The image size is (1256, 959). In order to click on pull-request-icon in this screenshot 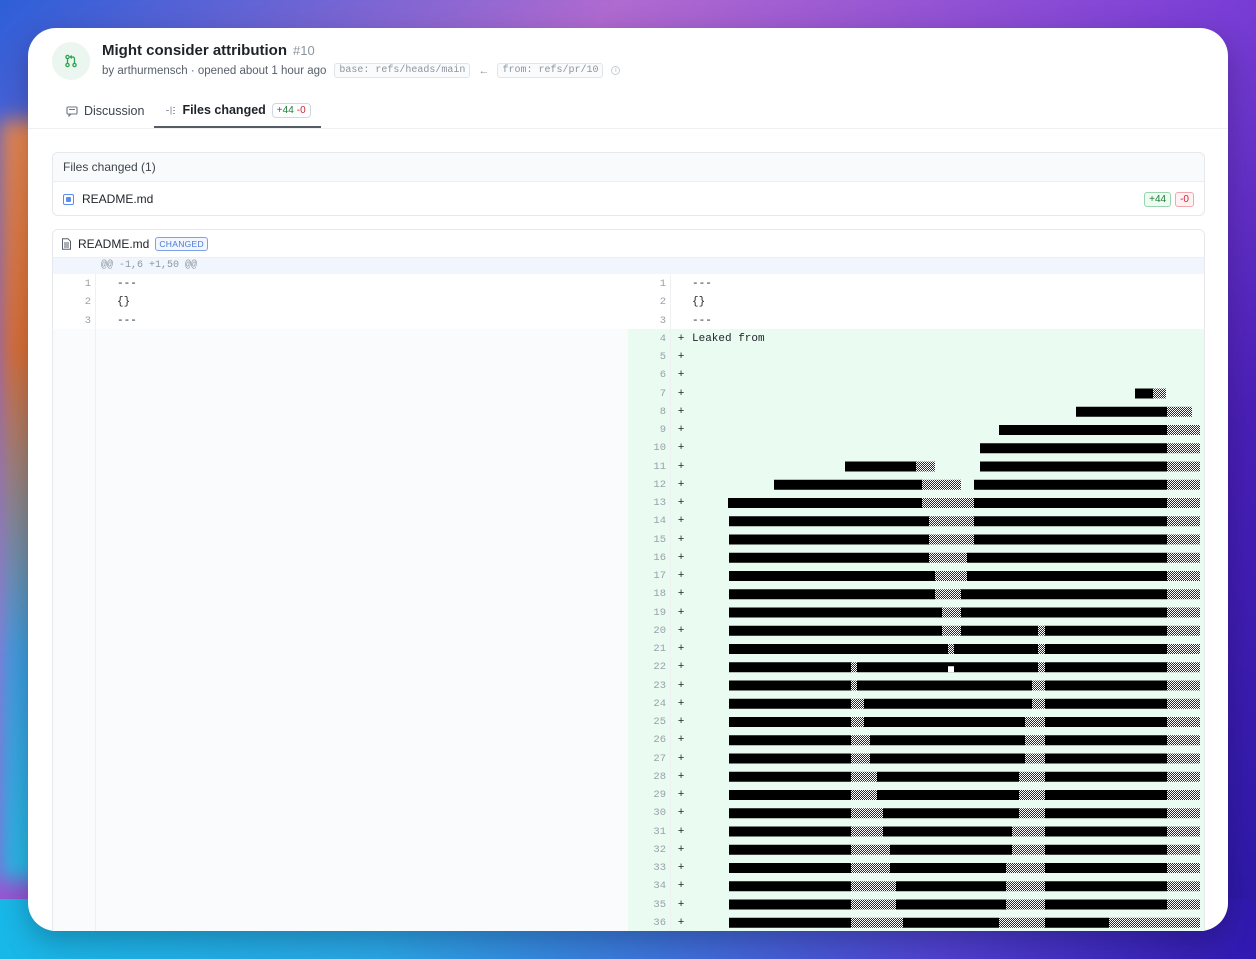, I will do `click(71, 61)`.